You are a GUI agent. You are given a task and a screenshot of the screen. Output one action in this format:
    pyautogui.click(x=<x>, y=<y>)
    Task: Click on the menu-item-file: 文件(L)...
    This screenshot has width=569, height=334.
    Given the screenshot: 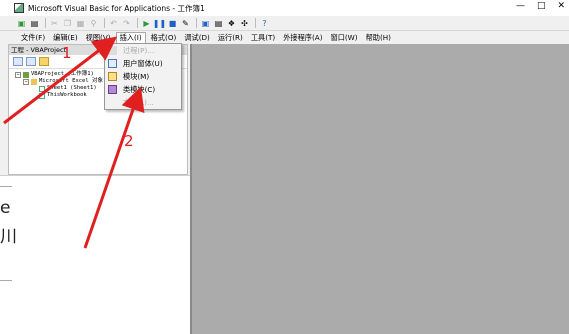 What is the action you would take?
    pyautogui.click(x=143, y=102)
    